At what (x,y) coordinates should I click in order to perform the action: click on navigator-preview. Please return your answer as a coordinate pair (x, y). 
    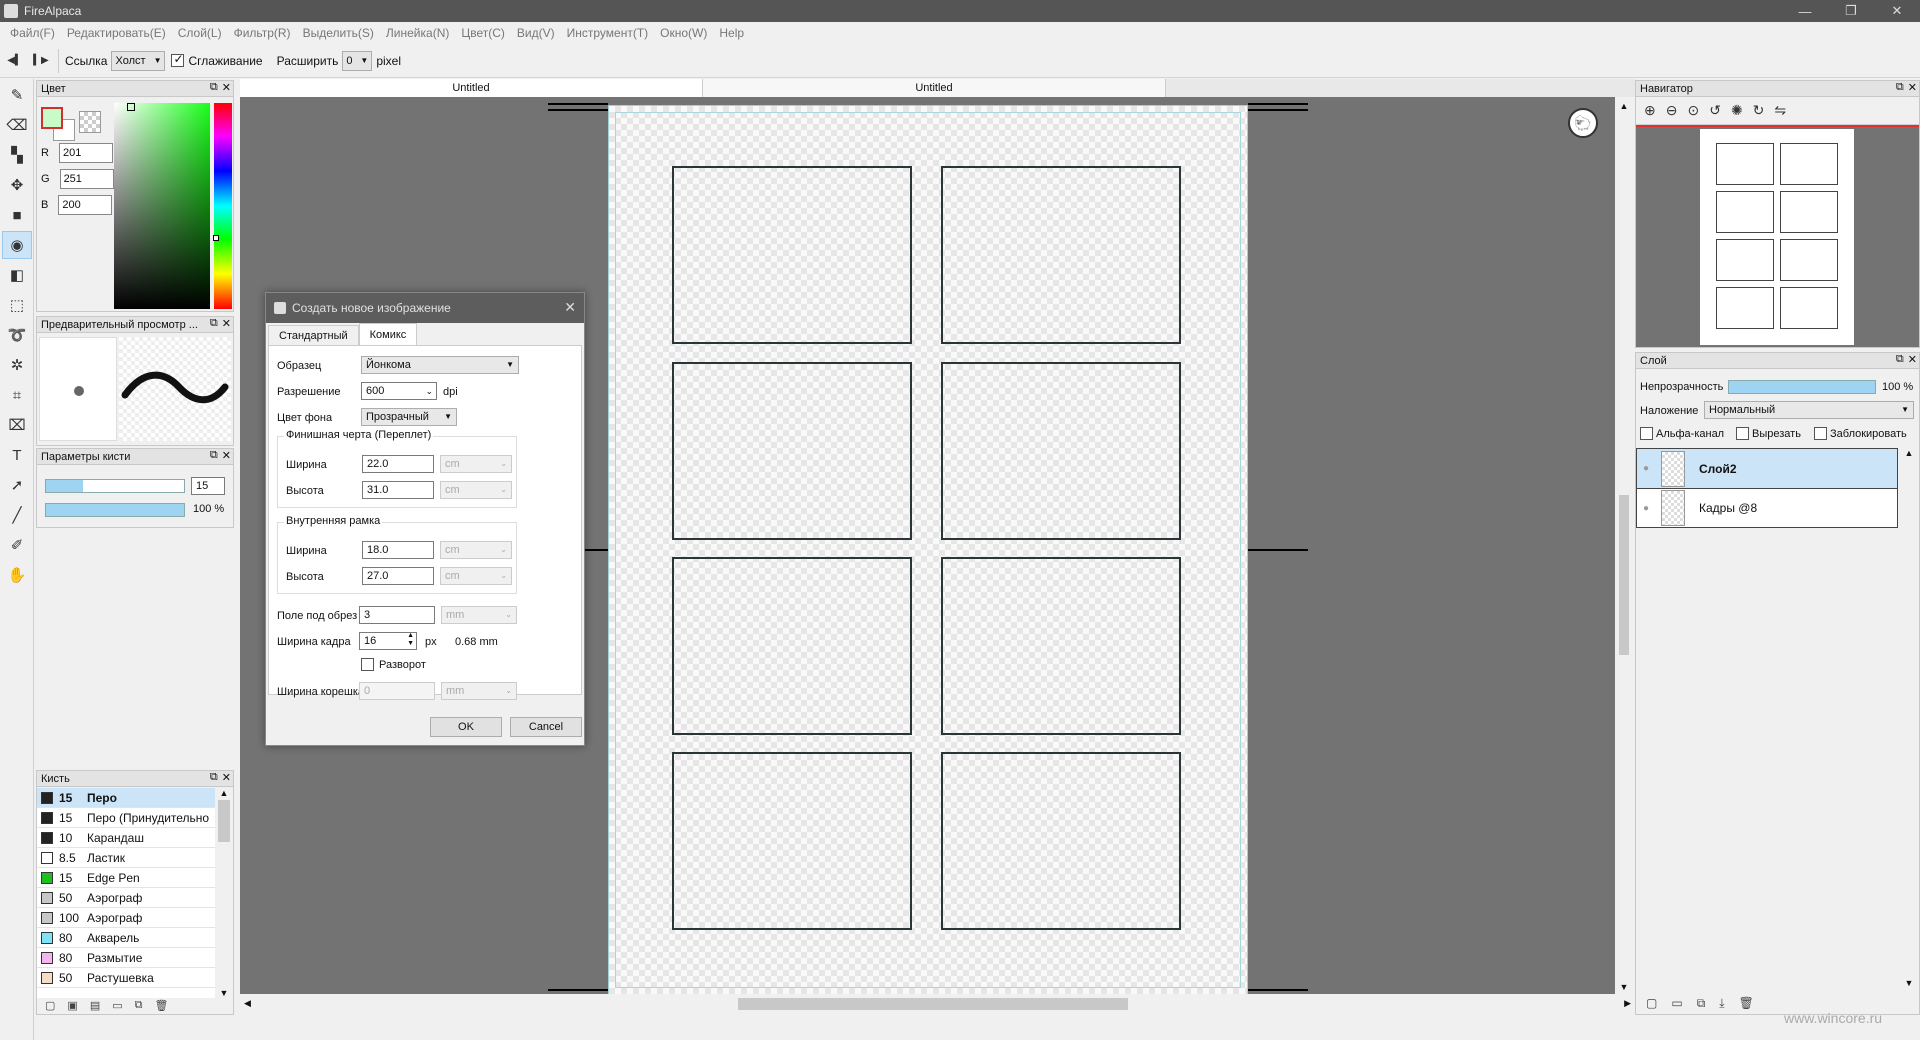
    Looking at the image, I should click on (1777, 237).